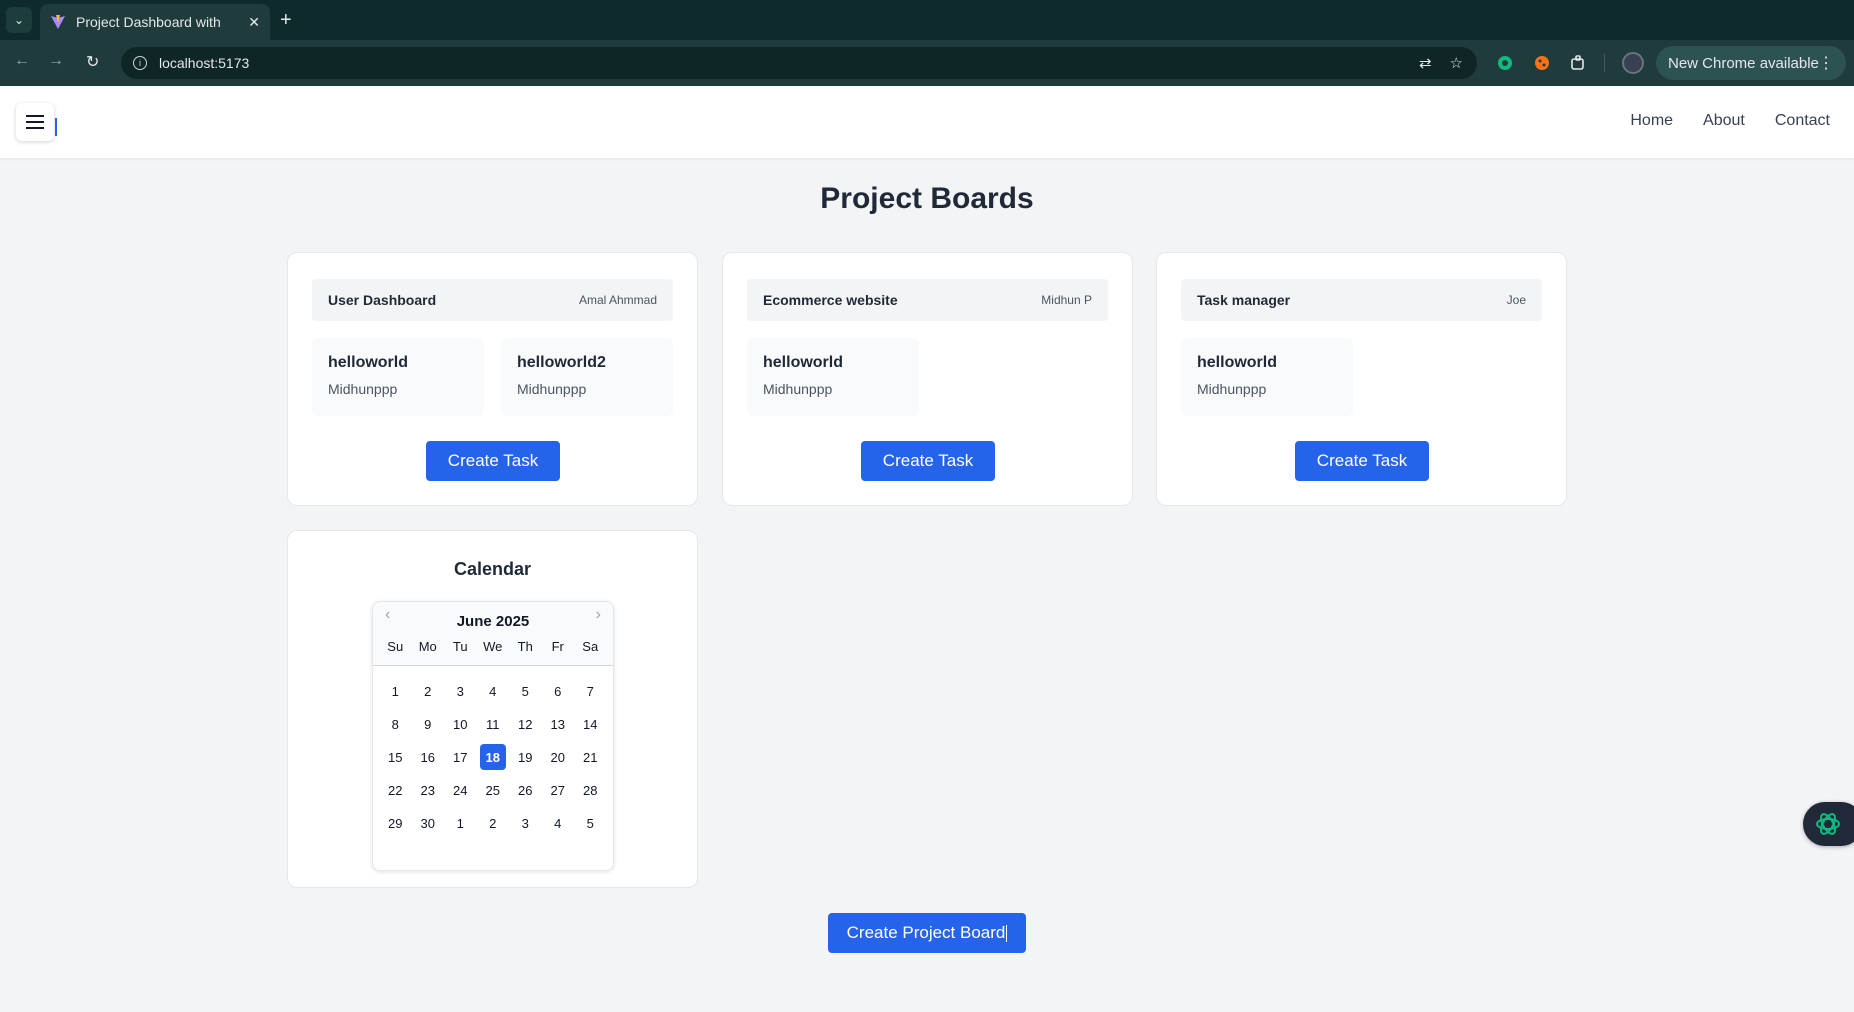 The width and height of the screenshot is (1854, 1012). What do you see at coordinates (1066, 300) in the screenshot?
I see `board-owner: Midhun P` at bounding box center [1066, 300].